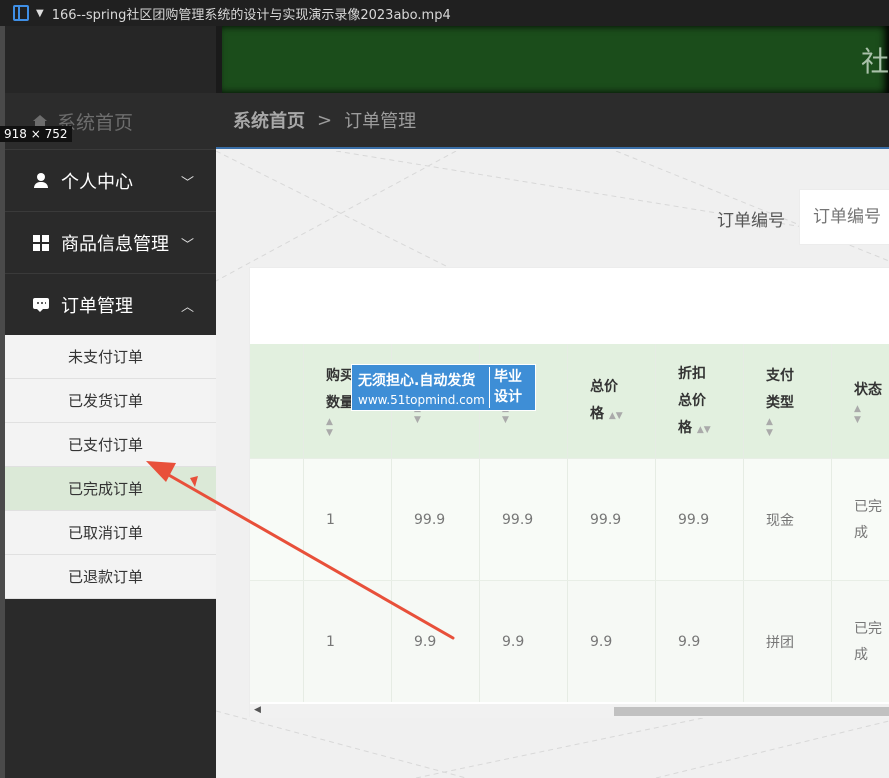 The width and height of the screenshot is (889, 778). Describe the element at coordinates (340, 403) in the screenshot. I see `header-text: 数量` at that location.